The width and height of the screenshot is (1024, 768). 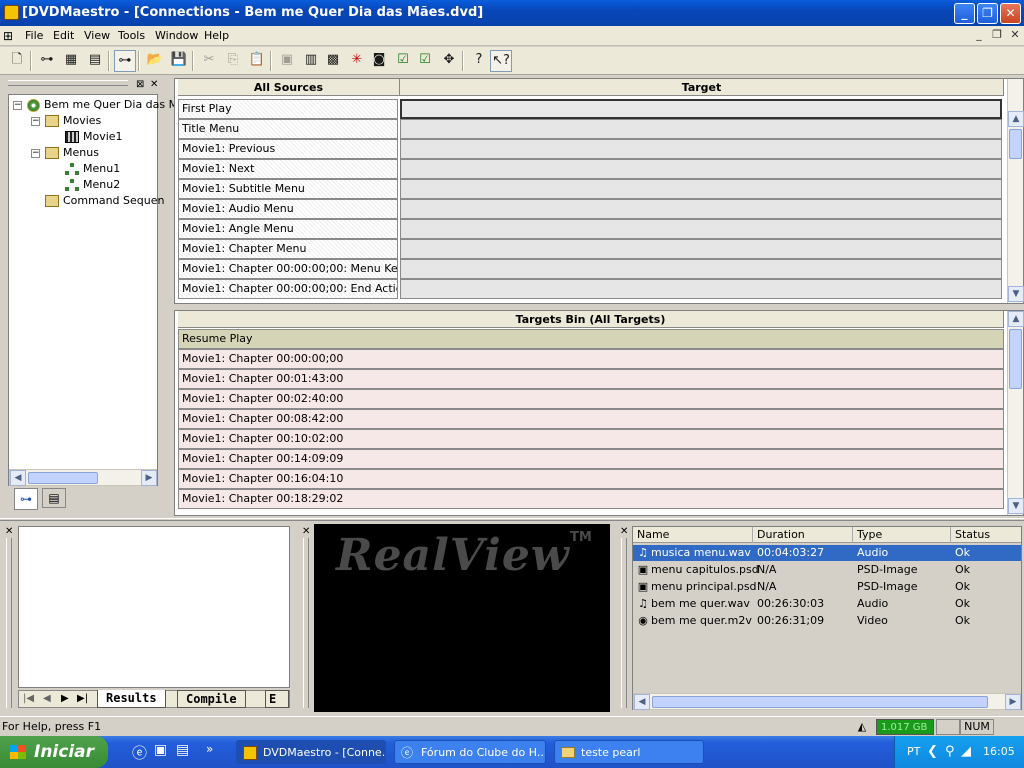 I want to click on language-indicator: PT, so click(x=913, y=752).